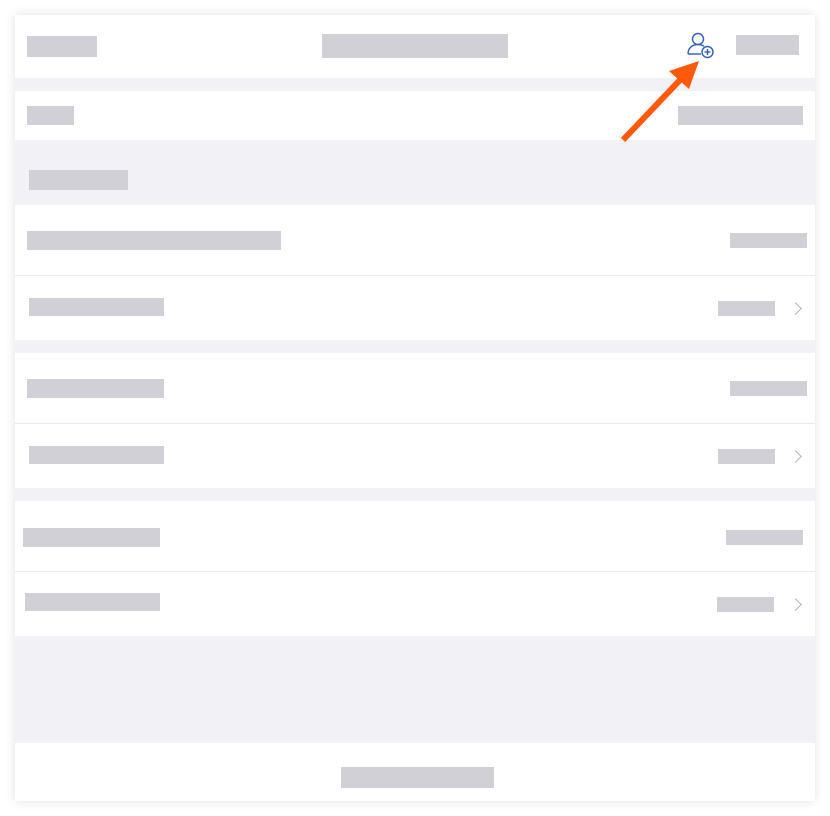 The width and height of the screenshot is (830, 816). I want to click on add-contact-button, so click(701, 46).